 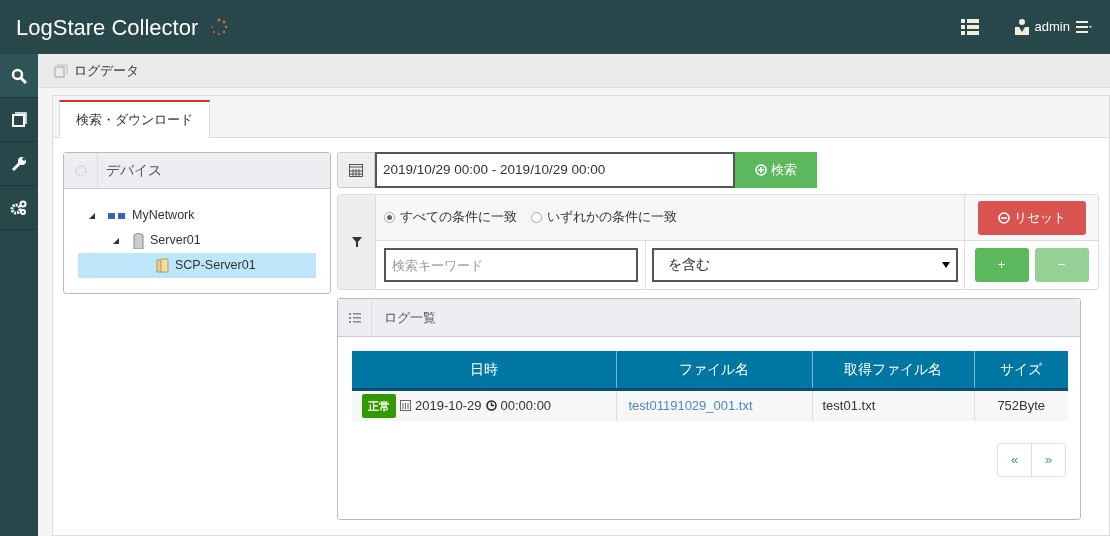 I want to click on time-text: 00:00:00, so click(x=526, y=406).